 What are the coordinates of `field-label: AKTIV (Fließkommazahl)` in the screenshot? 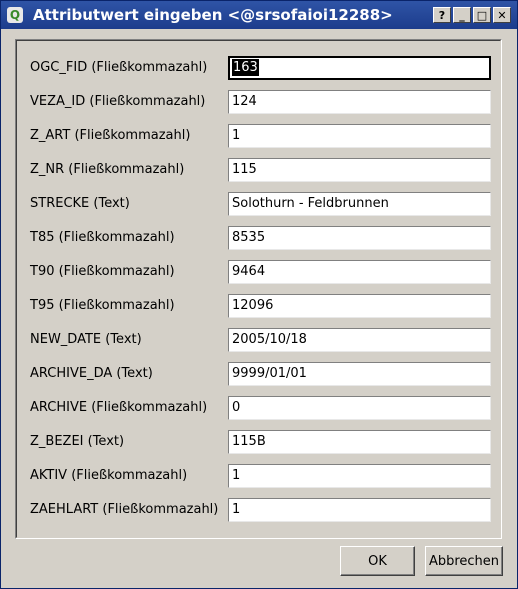 It's located at (109, 475).